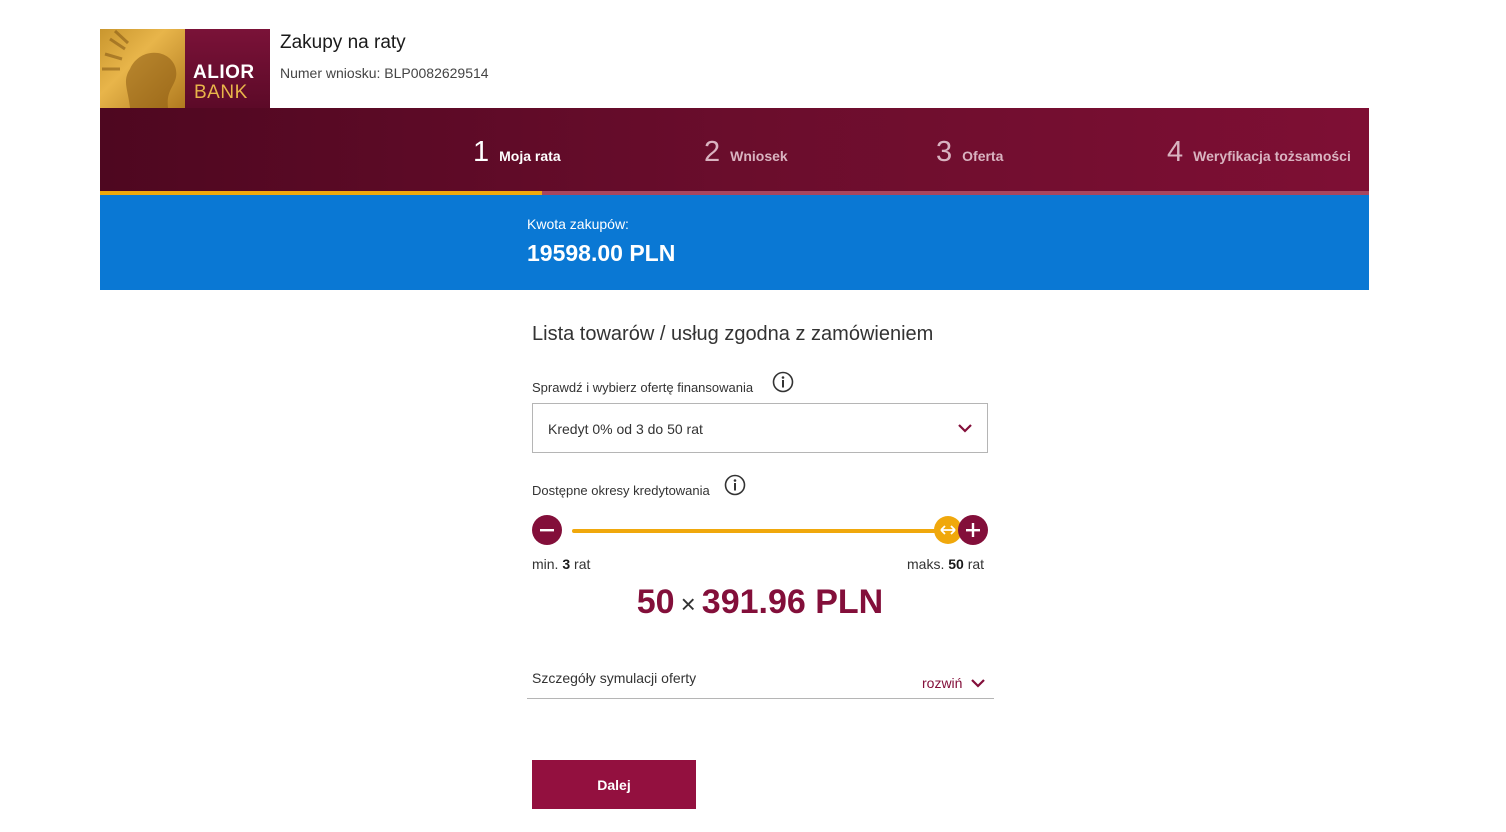  Describe the element at coordinates (983, 156) in the screenshot. I see `step-label: Oferta` at that location.